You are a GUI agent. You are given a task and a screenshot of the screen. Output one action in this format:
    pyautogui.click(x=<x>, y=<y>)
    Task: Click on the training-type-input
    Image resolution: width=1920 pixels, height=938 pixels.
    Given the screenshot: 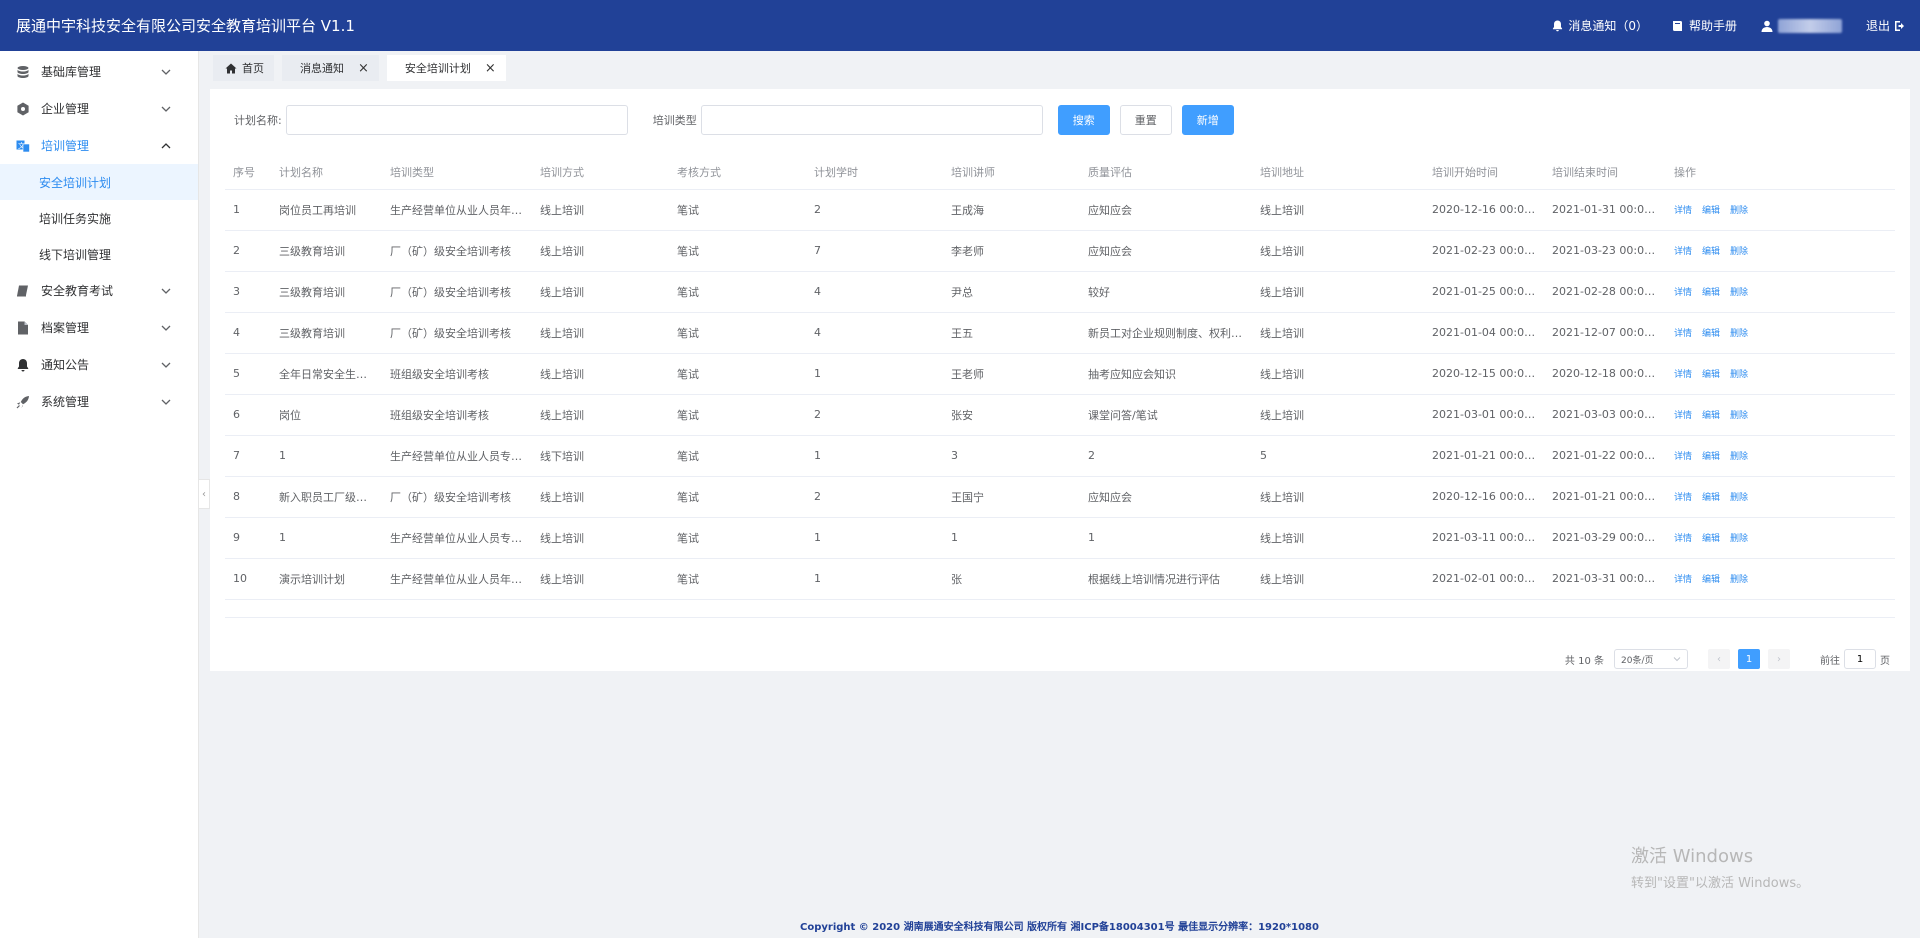 What is the action you would take?
    pyautogui.click(x=871, y=120)
    